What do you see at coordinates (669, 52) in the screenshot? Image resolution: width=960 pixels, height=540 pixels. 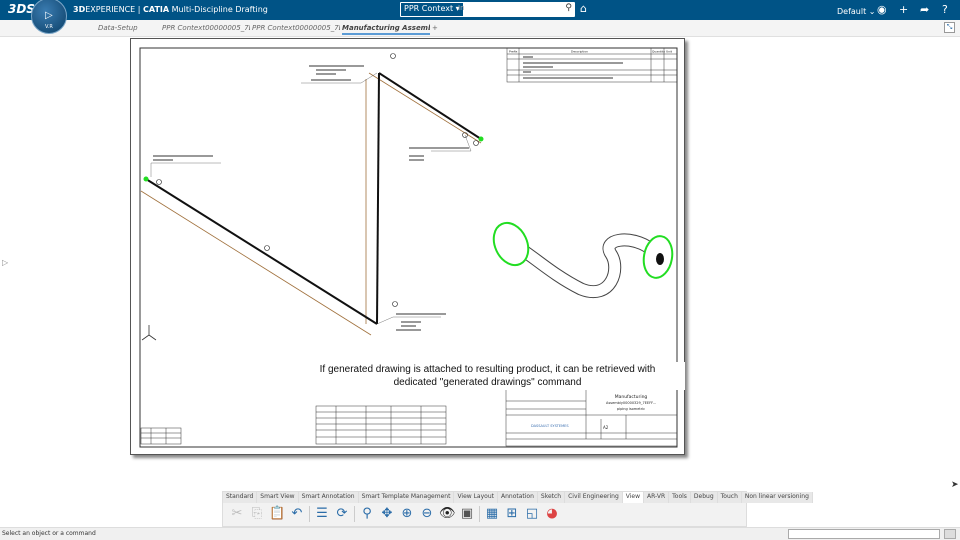 I see `bom-header-unit: Unit` at bounding box center [669, 52].